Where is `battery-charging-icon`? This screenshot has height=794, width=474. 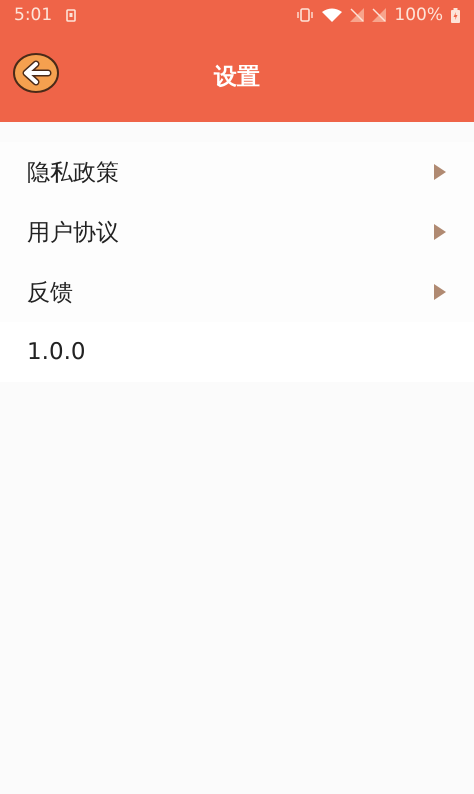
battery-charging-icon is located at coordinates (455, 15).